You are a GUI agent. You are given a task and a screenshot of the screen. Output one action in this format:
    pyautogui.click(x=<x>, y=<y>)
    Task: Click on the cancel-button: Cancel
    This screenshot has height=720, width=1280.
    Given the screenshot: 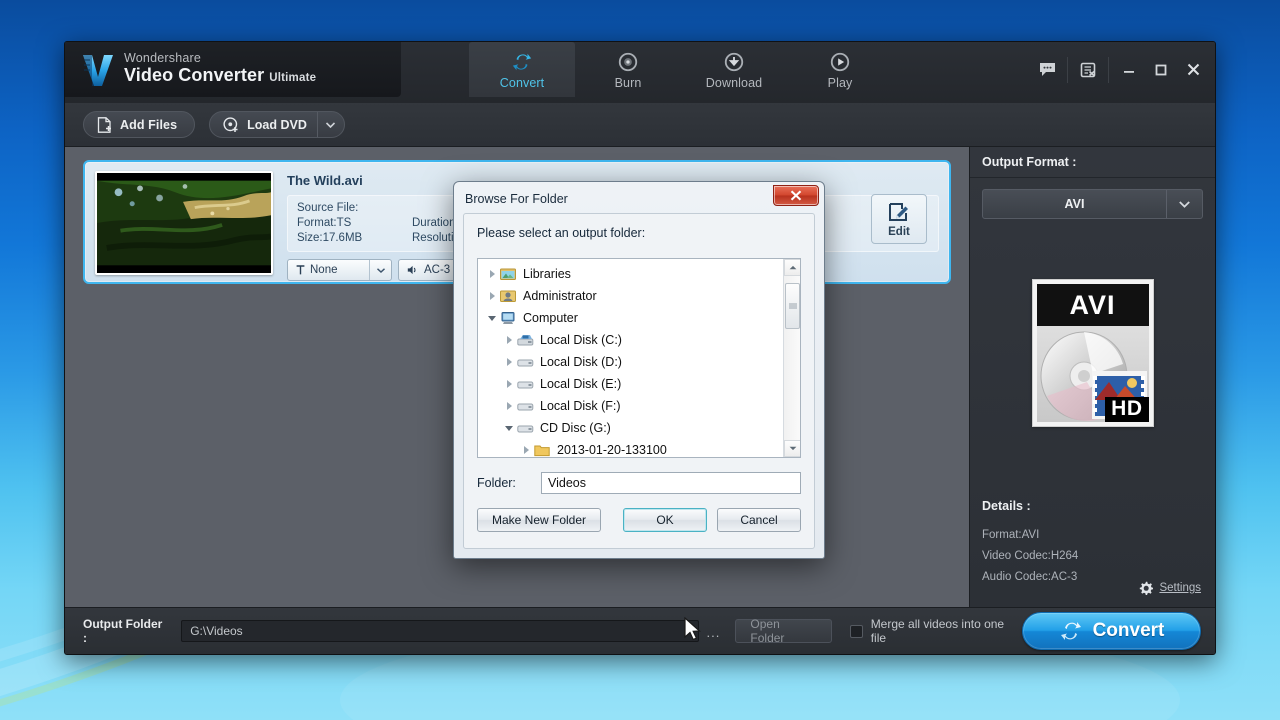 What is the action you would take?
    pyautogui.click(x=759, y=520)
    